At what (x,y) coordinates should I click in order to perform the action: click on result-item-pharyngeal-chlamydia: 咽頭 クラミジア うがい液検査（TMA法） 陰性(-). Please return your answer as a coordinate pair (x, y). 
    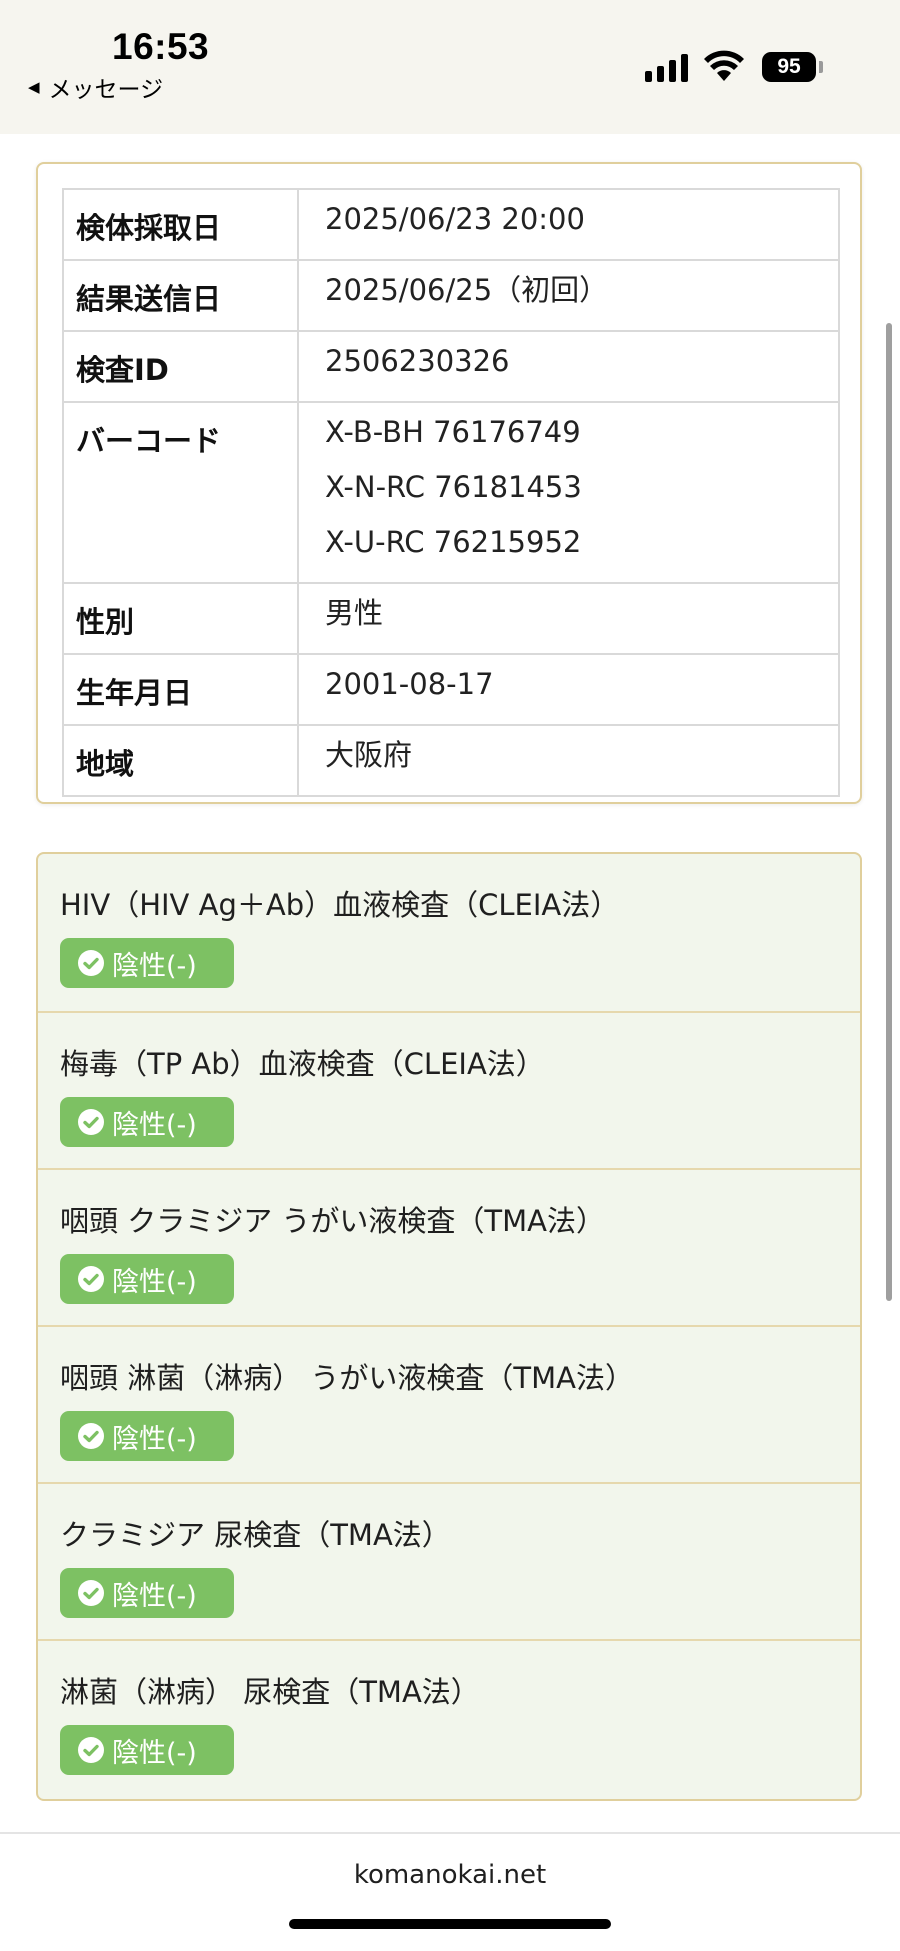
    Looking at the image, I should click on (449, 1246).